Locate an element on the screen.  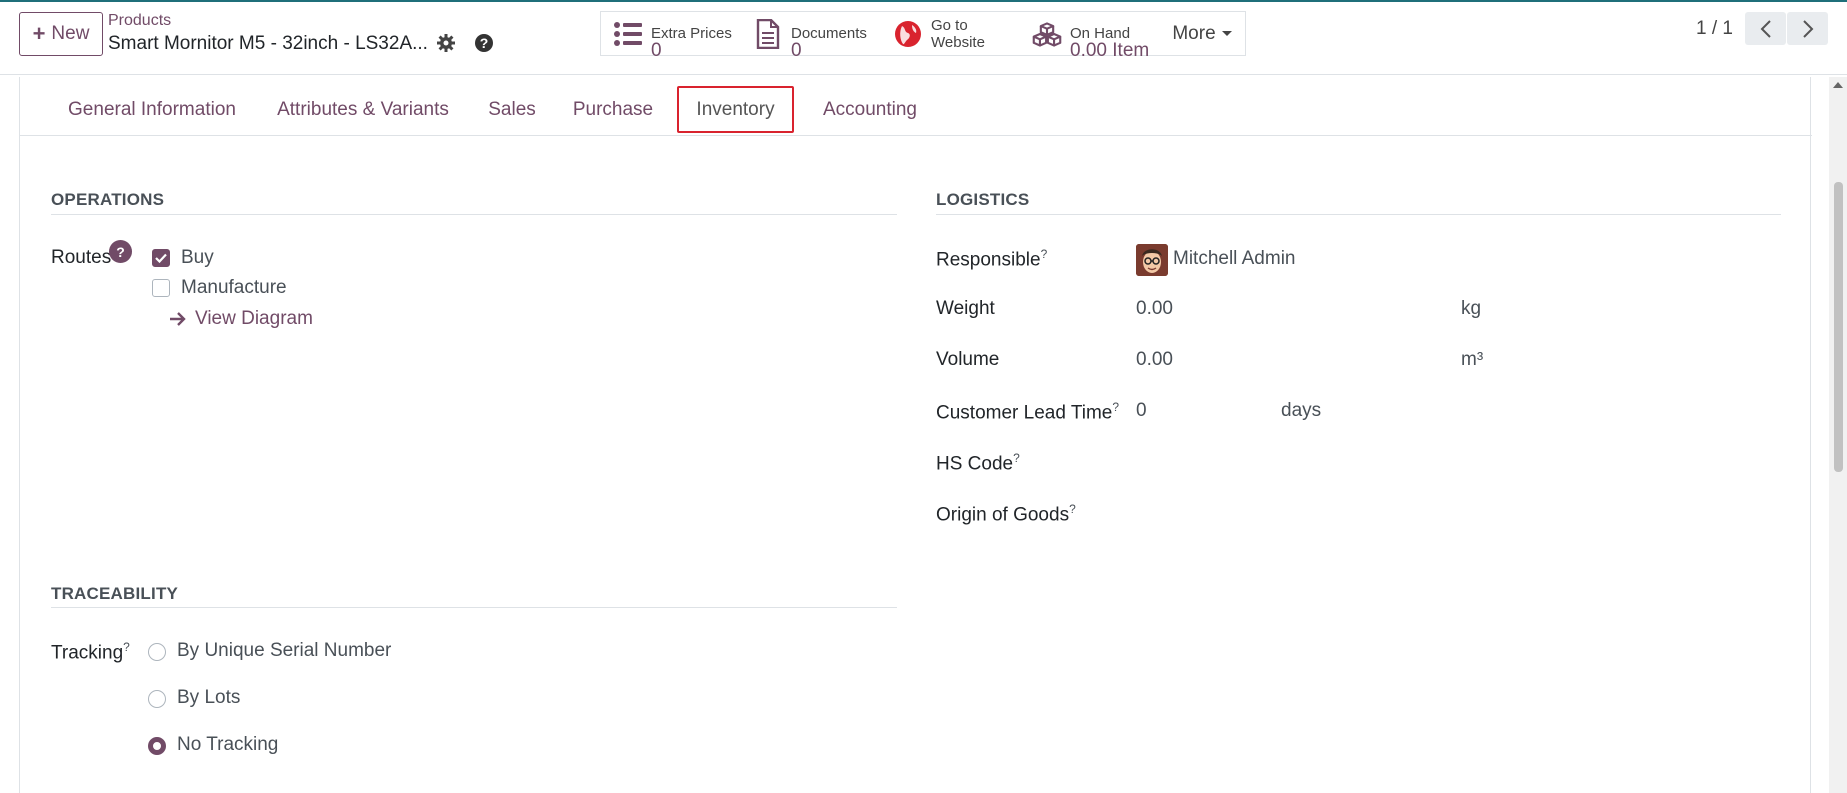
volume-unit: m³ is located at coordinates (1472, 359).